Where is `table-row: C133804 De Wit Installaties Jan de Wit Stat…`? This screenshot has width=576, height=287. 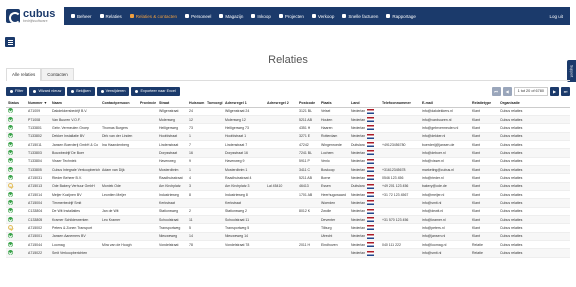 table-row: C133804 De Wit Installaties Jan de Wit Stat… is located at coordinates (288, 211).